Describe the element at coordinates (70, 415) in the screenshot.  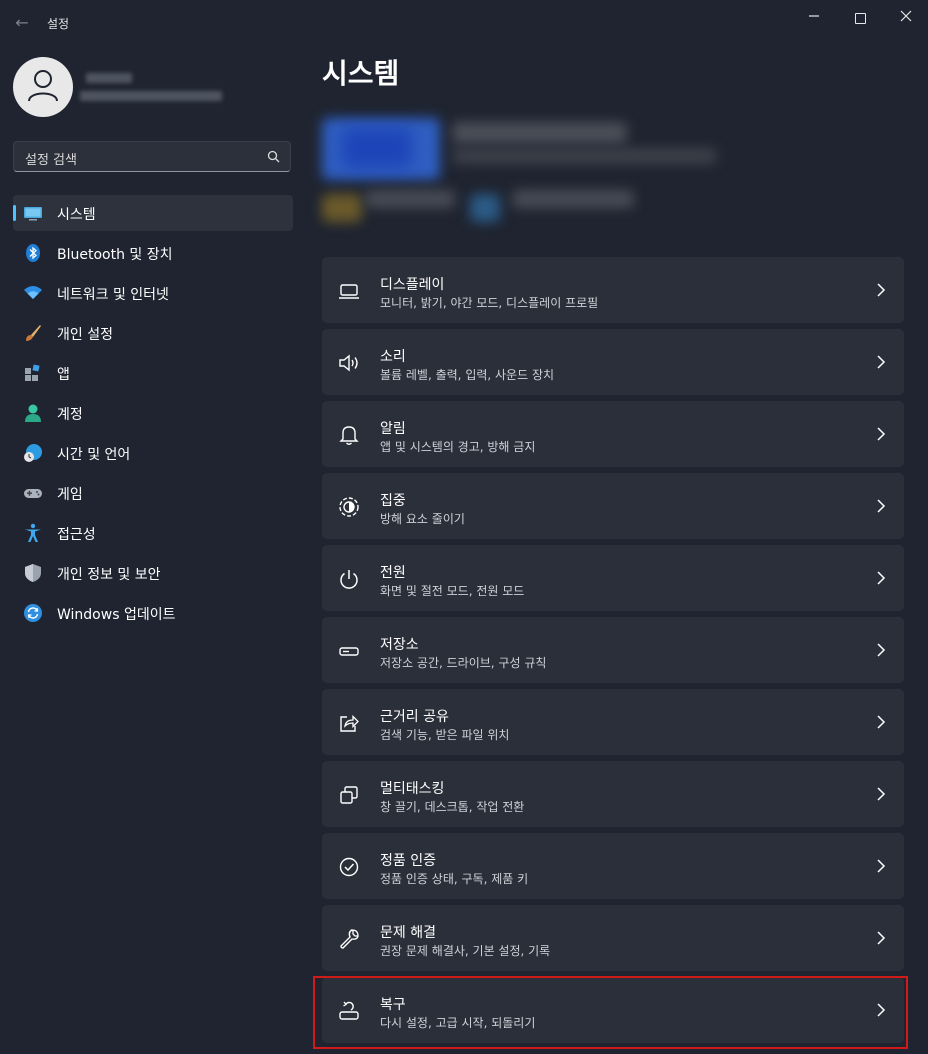
I see `sidebar-item-label: 계정` at that location.